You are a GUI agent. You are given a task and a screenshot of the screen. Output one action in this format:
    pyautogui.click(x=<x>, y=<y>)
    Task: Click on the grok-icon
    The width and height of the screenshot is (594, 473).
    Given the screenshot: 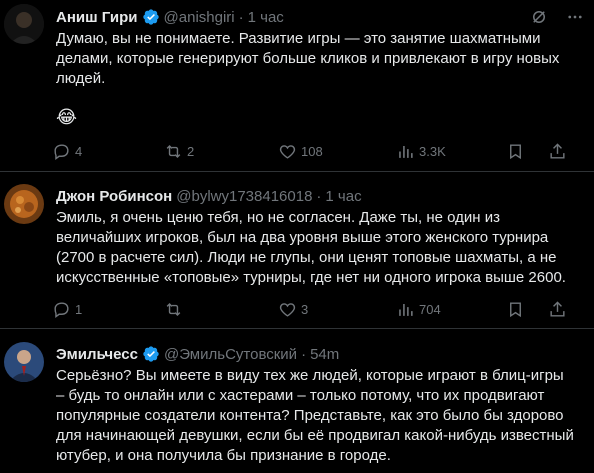 What is the action you would take?
    pyautogui.click(x=539, y=19)
    